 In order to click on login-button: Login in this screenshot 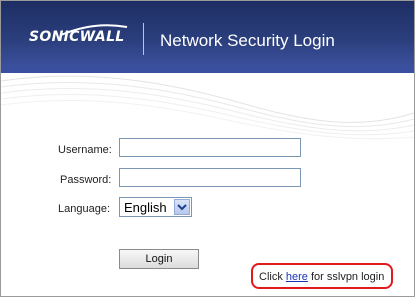, I will do `click(159, 259)`.